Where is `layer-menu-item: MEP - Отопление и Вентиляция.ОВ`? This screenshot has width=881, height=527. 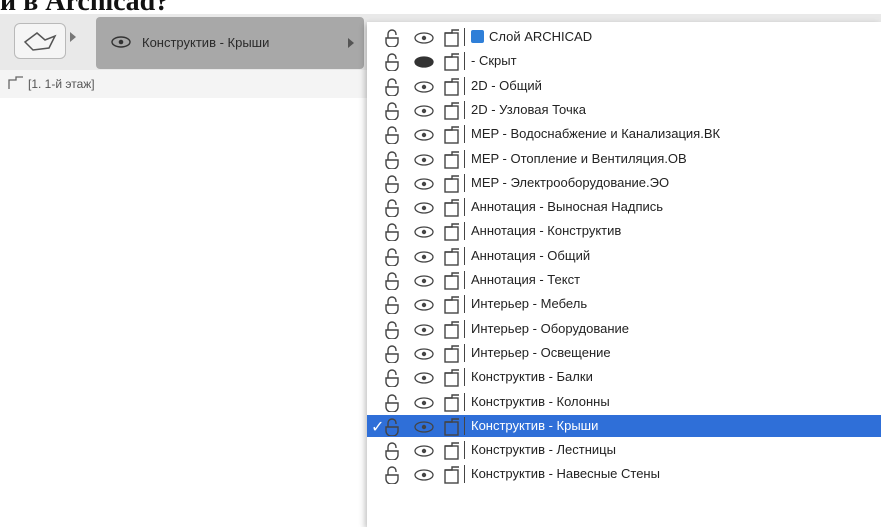
layer-menu-item: MEP - Отопление и Вентиляция.ОВ is located at coordinates (624, 159).